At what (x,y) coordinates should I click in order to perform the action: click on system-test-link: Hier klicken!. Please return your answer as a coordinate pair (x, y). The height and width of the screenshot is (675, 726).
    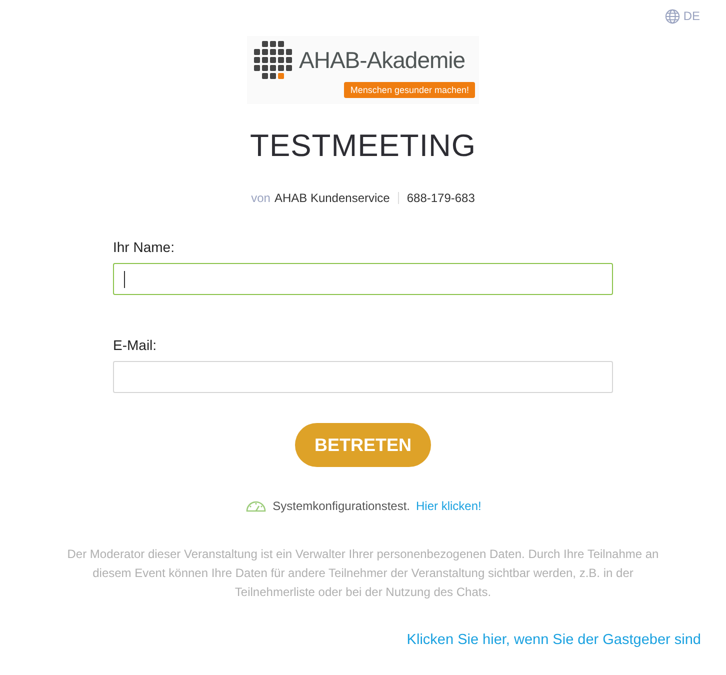
    Looking at the image, I should click on (449, 505).